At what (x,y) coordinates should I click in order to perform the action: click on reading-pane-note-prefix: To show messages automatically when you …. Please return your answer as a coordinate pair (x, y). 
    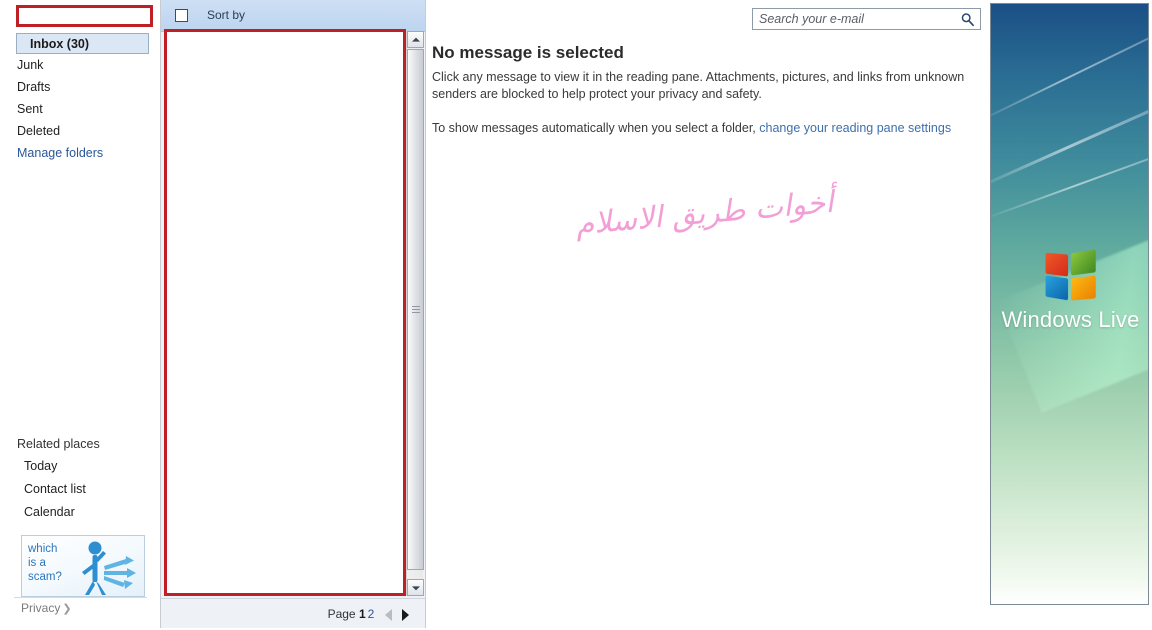
    Looking at the image, I should click on (596, 128).